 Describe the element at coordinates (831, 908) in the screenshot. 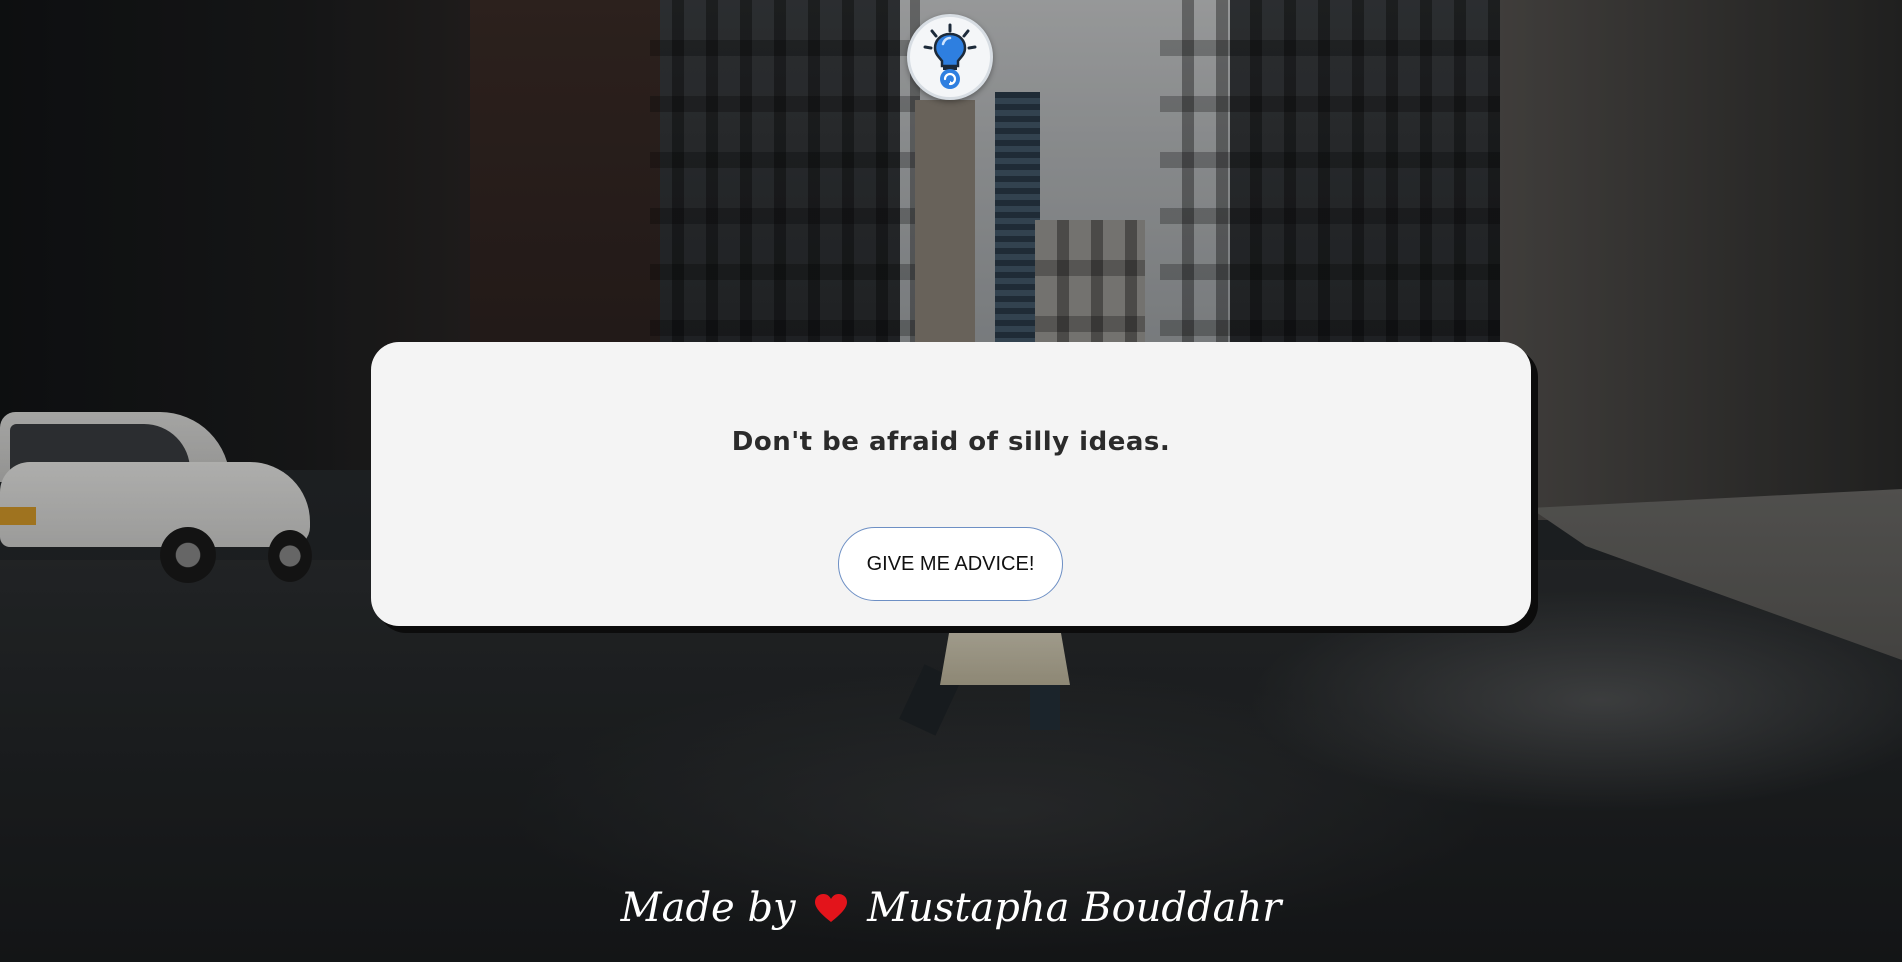

I see `heart-icon` at that location.